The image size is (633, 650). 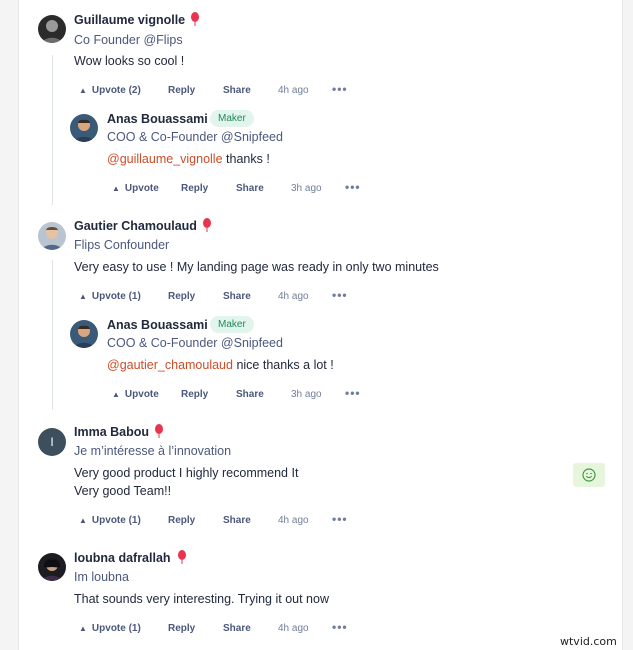 I want to click on comment-text: @gautier_chamoulaud nice thanks a lot !, so click(x=220, y=365).